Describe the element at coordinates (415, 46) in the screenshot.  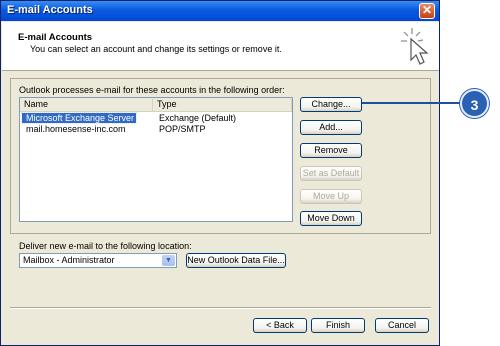
I see `wizard-cursor-icon` at that location.